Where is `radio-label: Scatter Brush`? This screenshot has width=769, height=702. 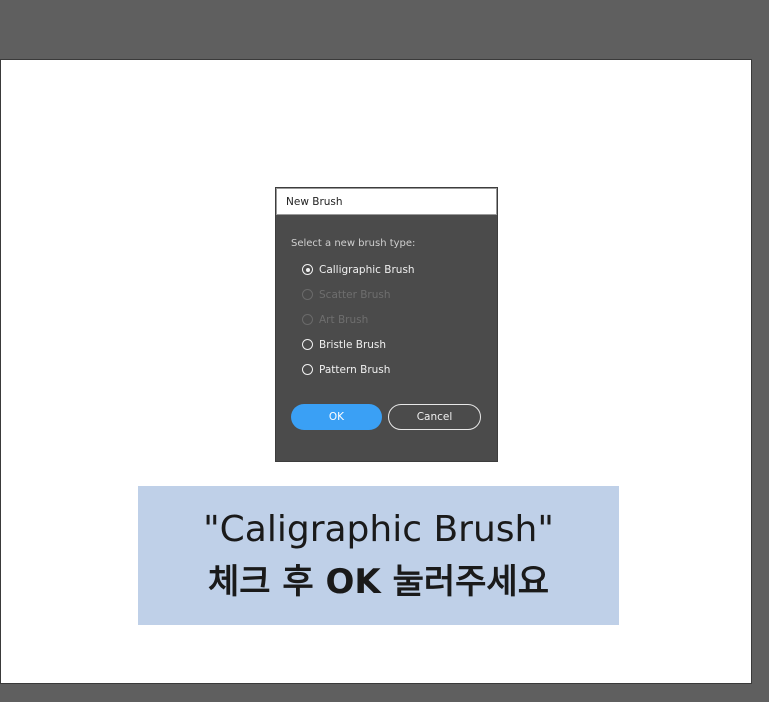 radio-label: Scatter Brush is located at coordinates (355, 294).